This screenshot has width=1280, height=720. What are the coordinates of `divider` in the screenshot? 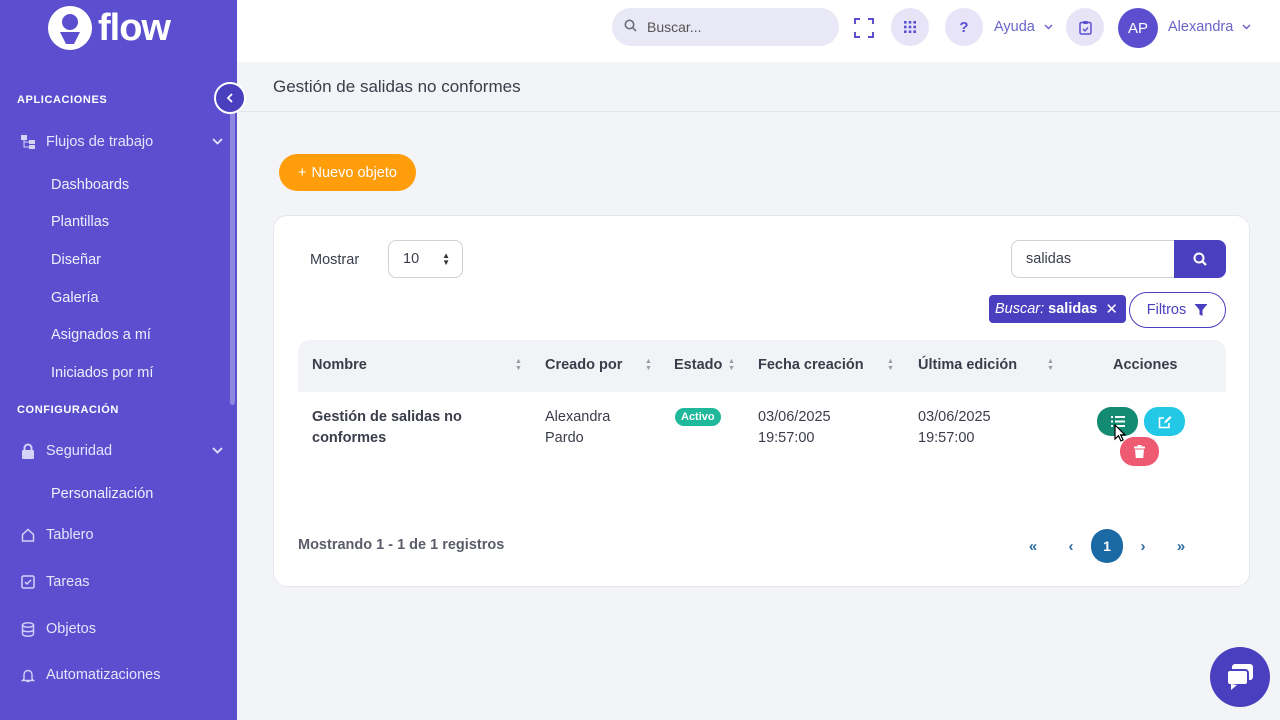 It's located at (758, 111).